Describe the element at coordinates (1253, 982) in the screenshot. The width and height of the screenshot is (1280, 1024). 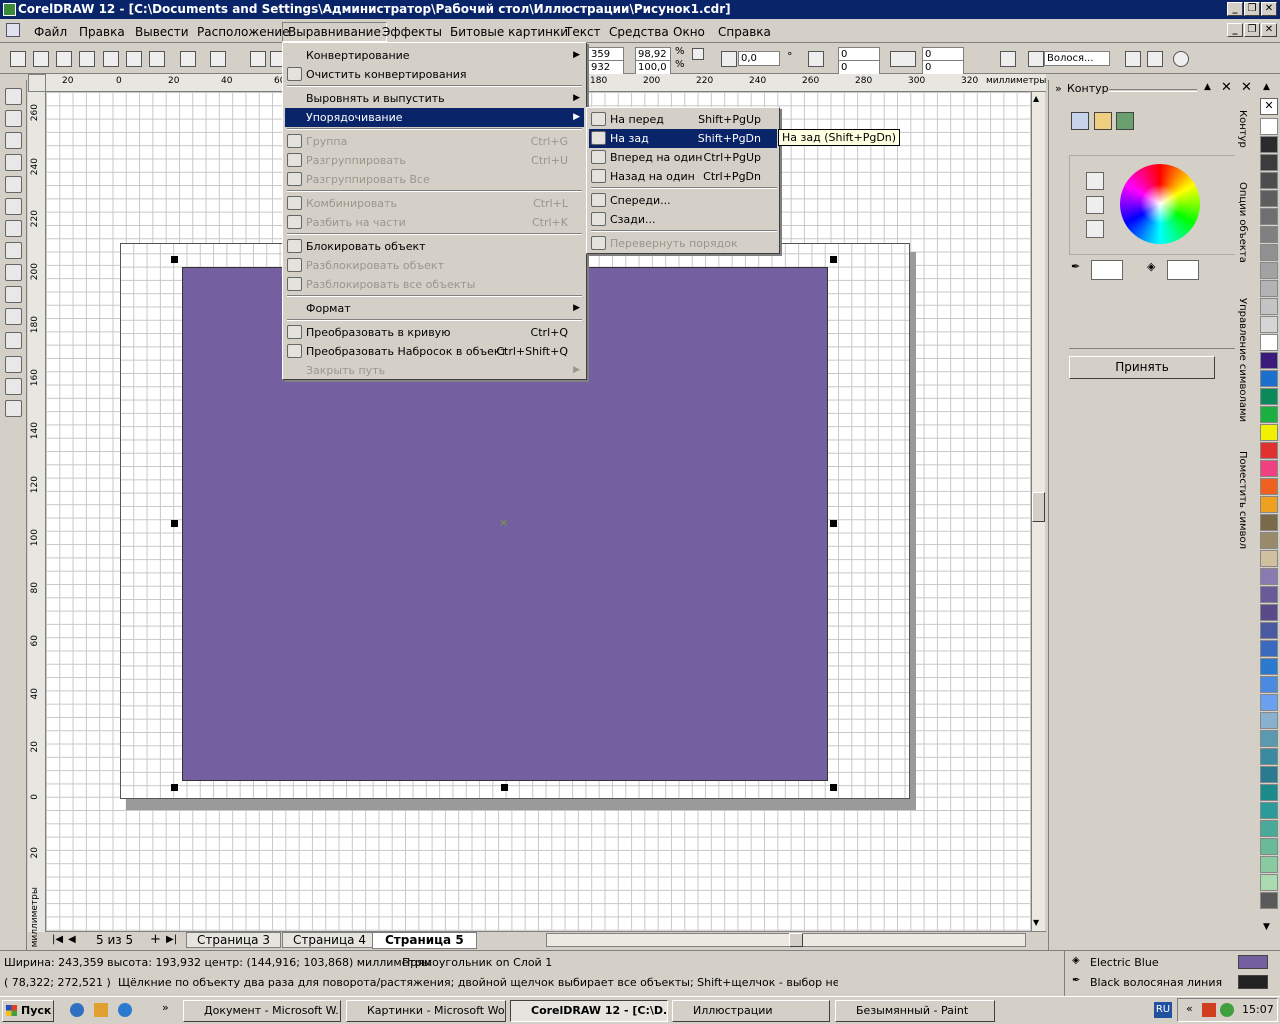
I see `status-outline-swatch` at that location.